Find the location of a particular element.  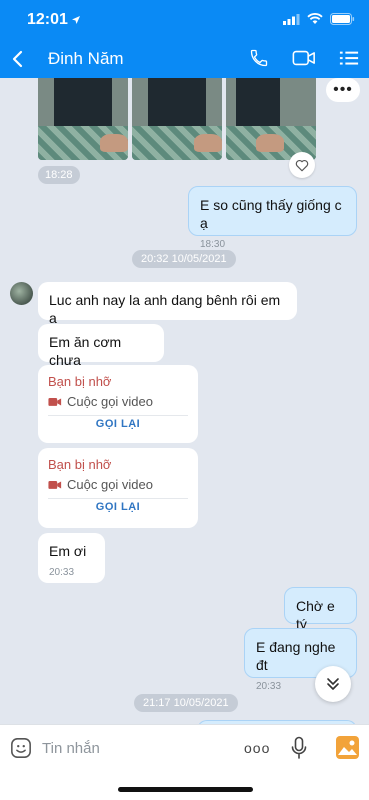

status-time: 12:01 is located at coordinates (47, 19).